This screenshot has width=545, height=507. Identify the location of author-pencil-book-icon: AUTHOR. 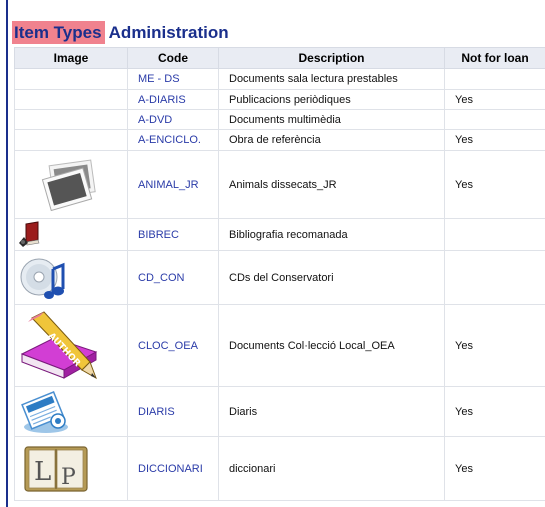
(59, 344).